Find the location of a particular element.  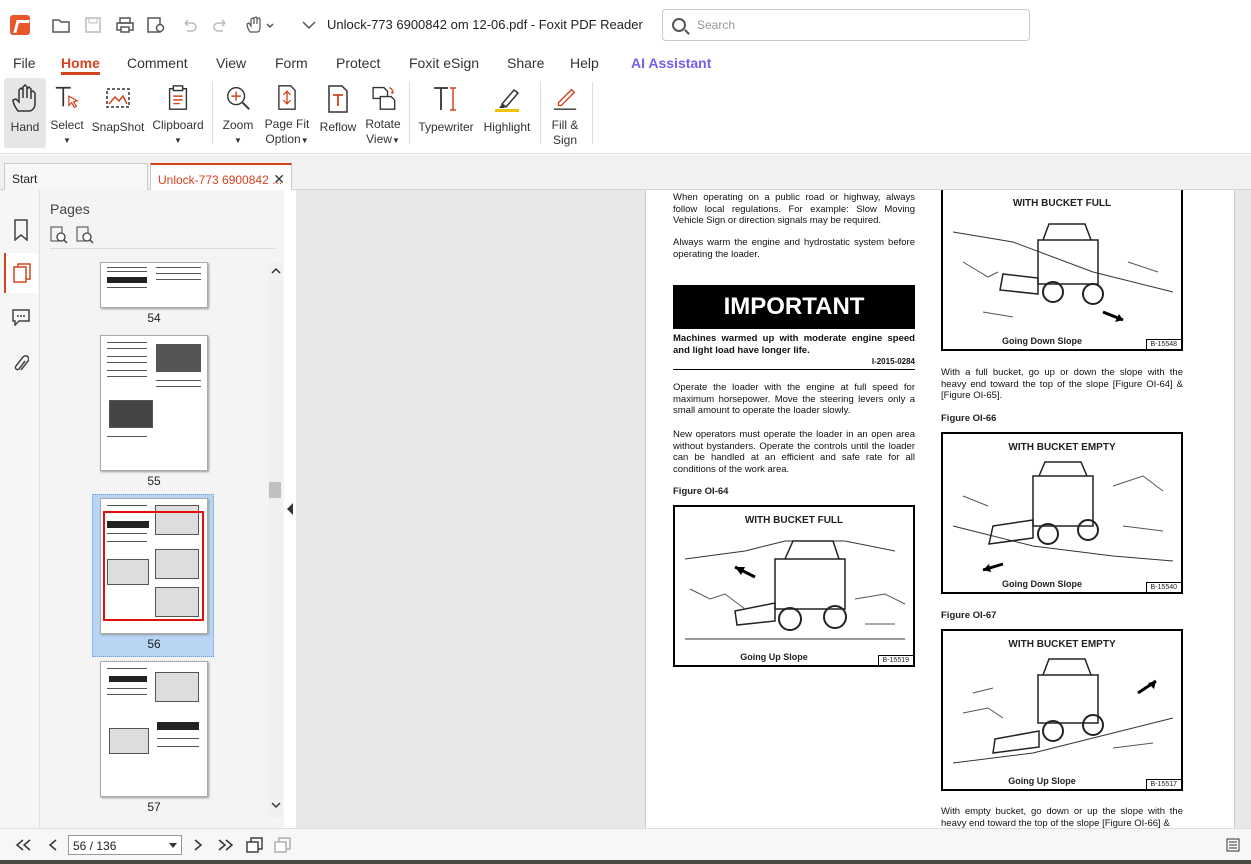

clipboard-label: Clipboard is located at coordinates (178, 125).